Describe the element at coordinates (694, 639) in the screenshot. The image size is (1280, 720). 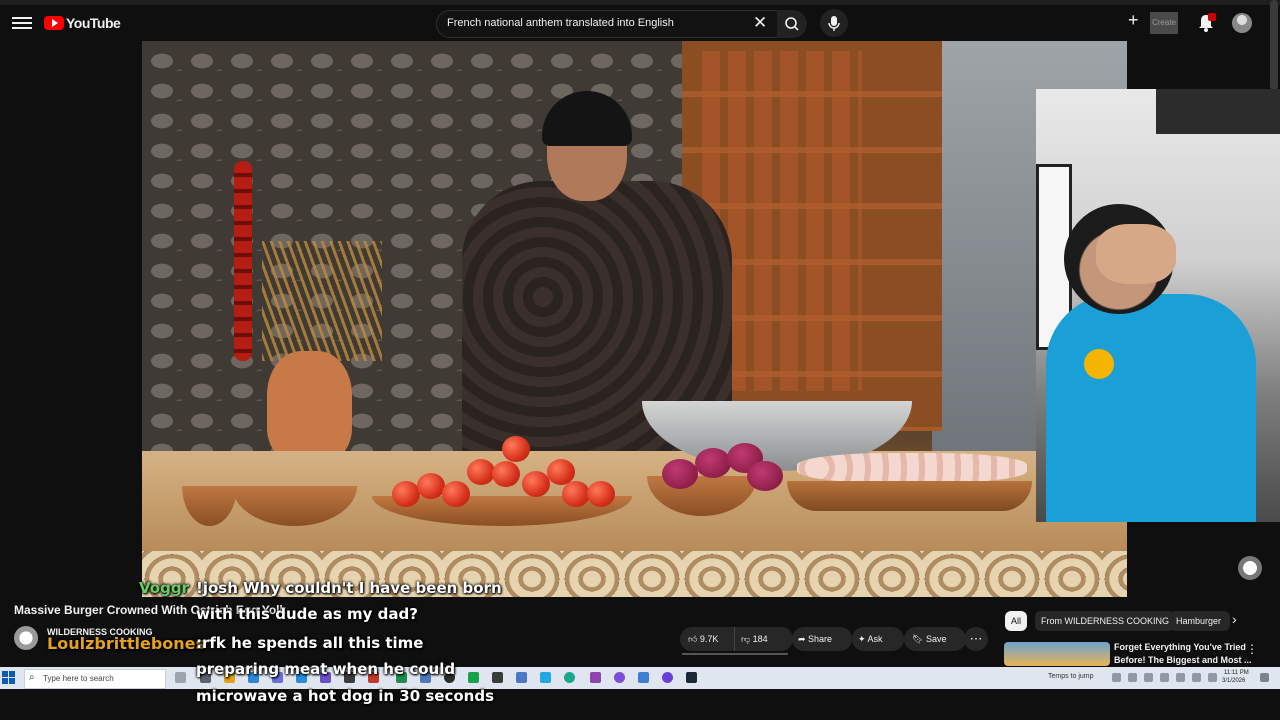
I see `thumbs-up-icon: 👍︎` at that location.